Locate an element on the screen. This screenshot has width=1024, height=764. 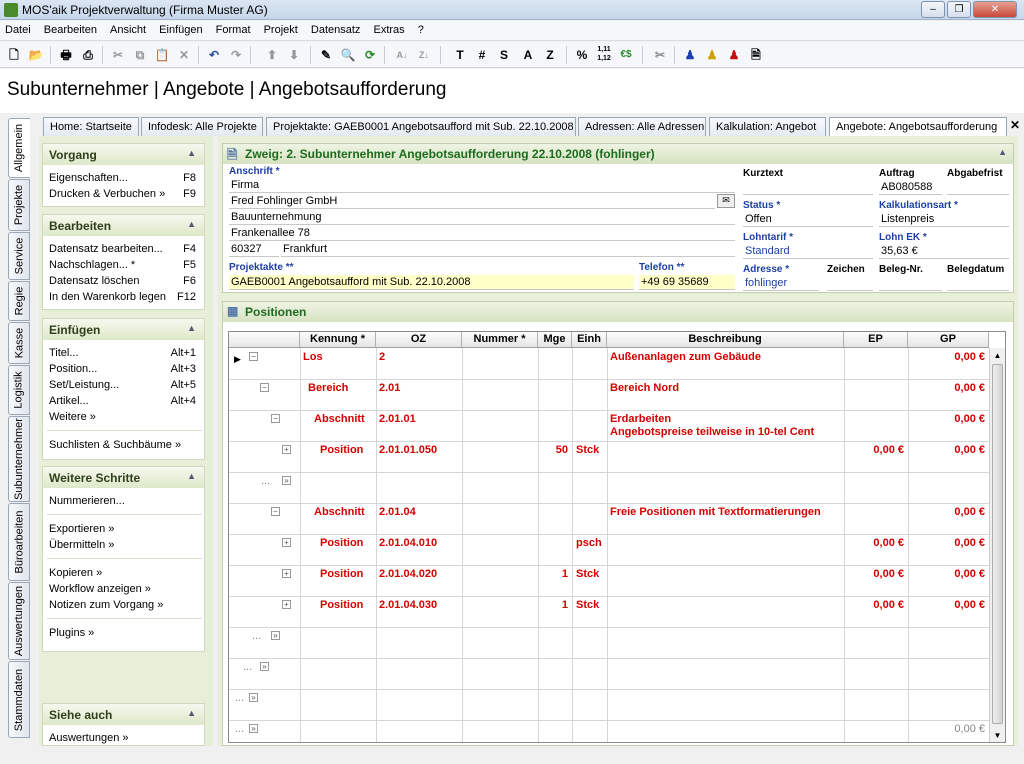
status-field: Offen is located at coordinates (808, 219).